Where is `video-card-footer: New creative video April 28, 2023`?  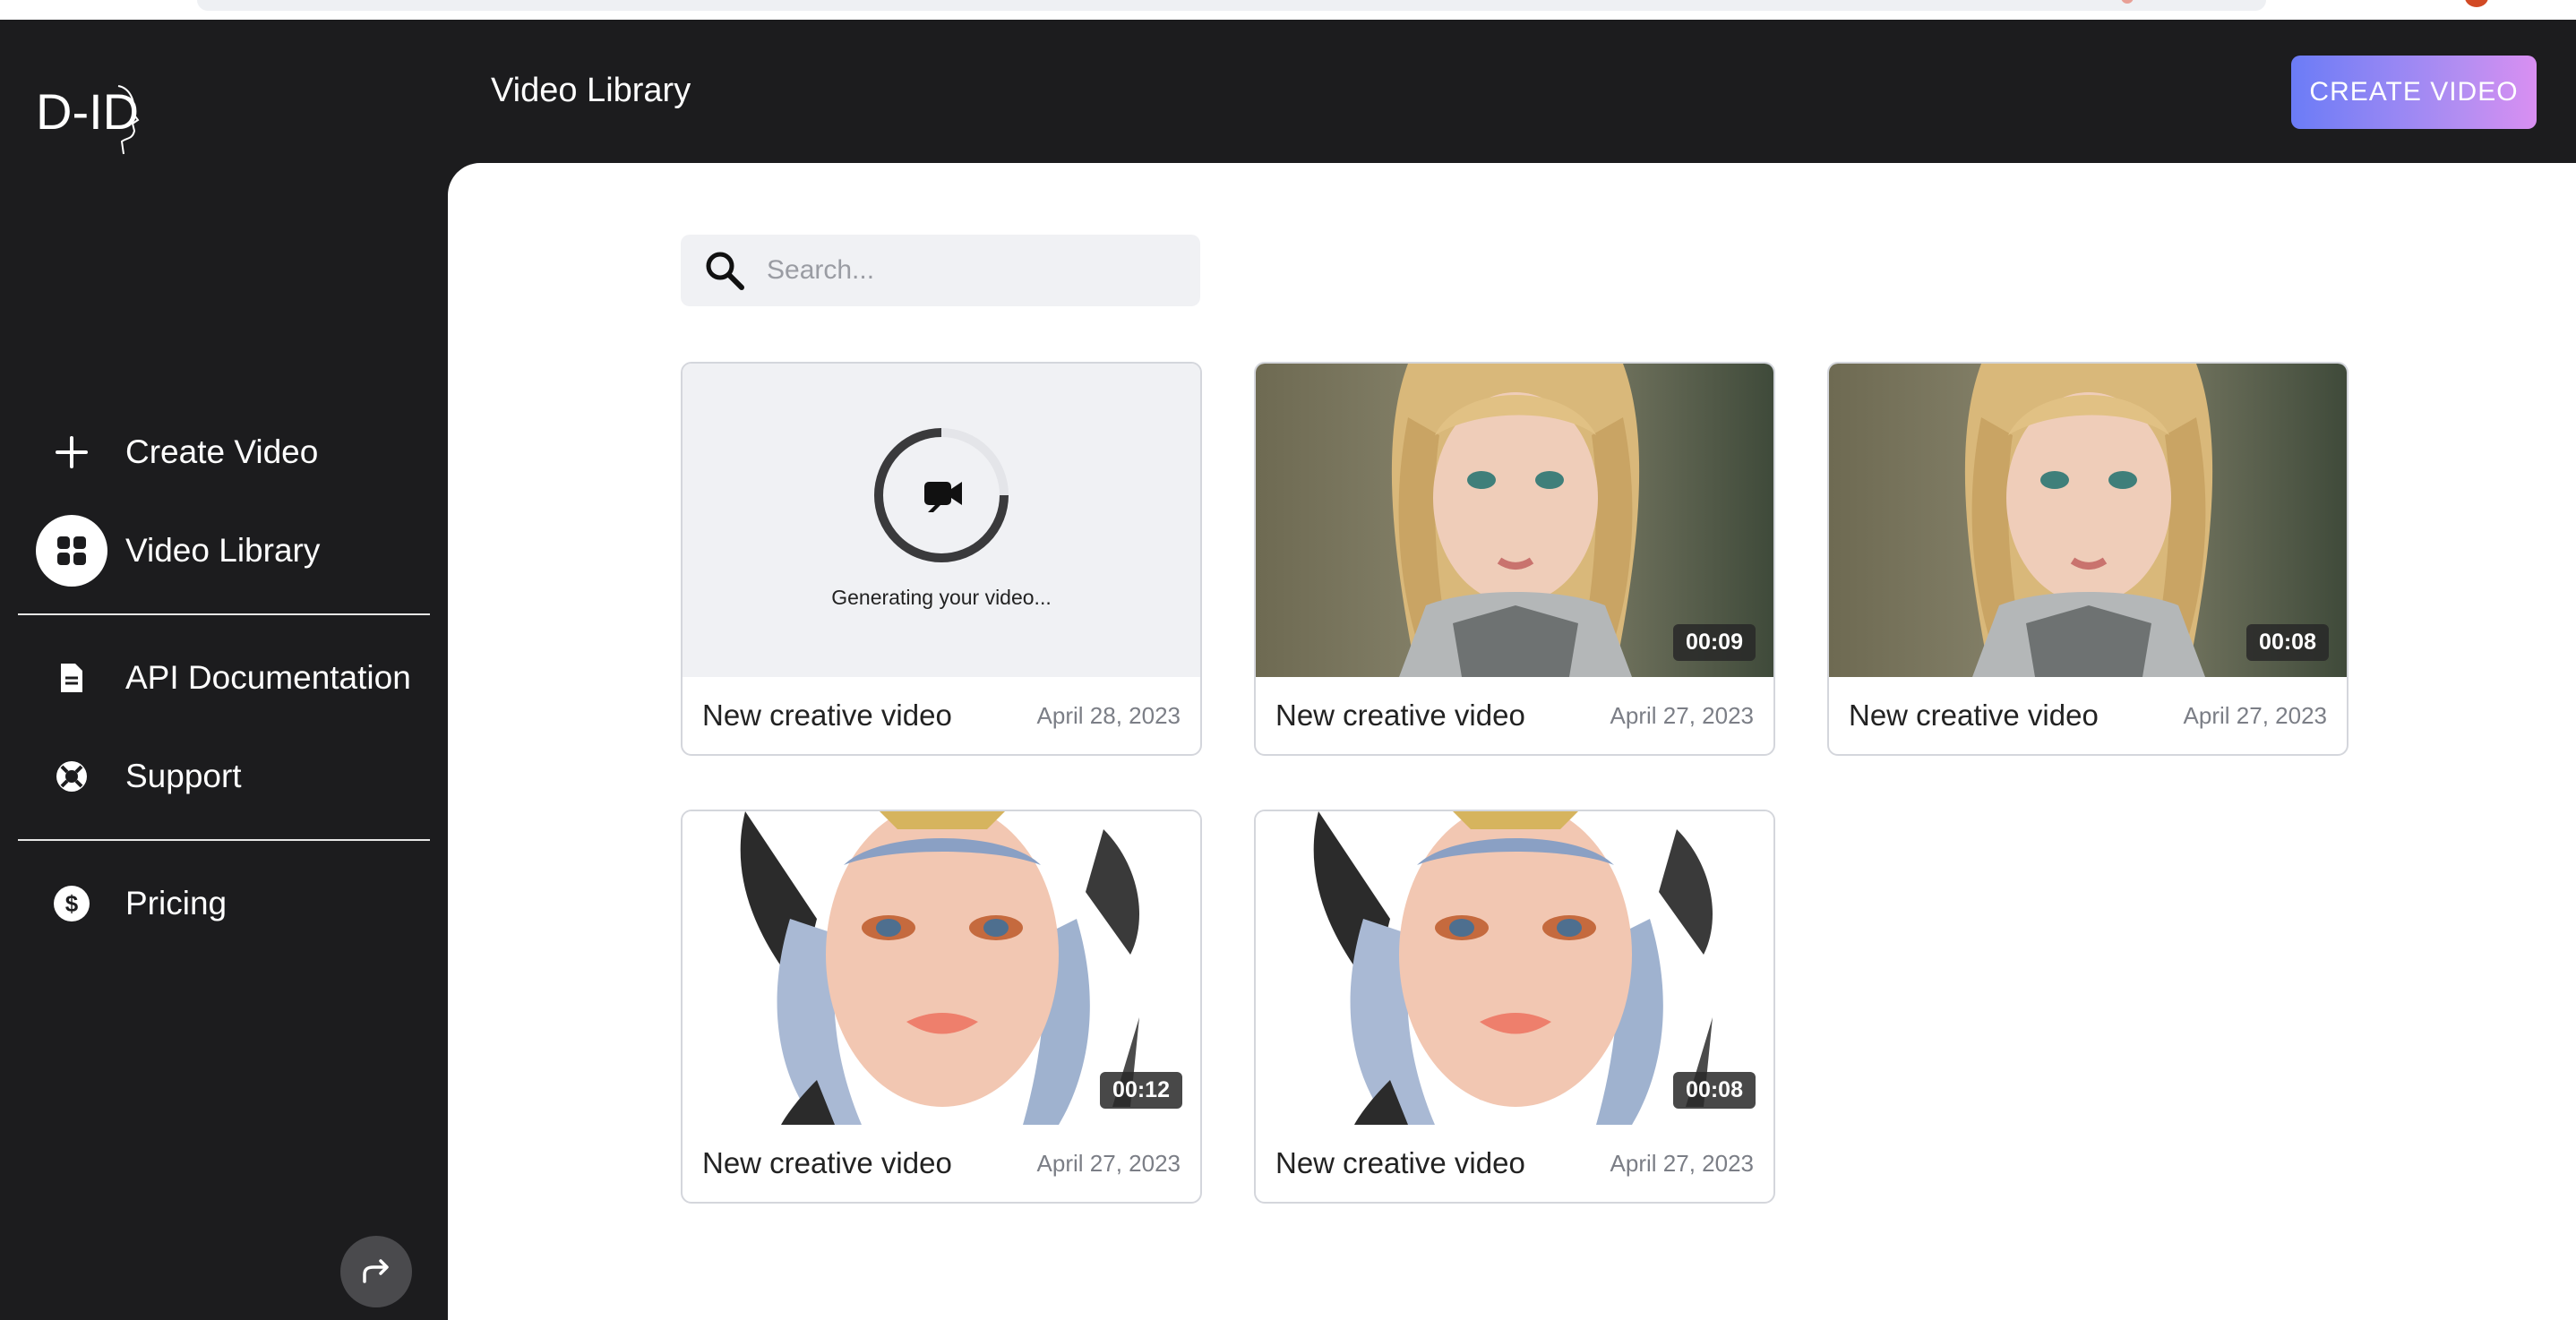
video-card-footer: New creative video April 28, 2023 is located at coordinates (941, 715).